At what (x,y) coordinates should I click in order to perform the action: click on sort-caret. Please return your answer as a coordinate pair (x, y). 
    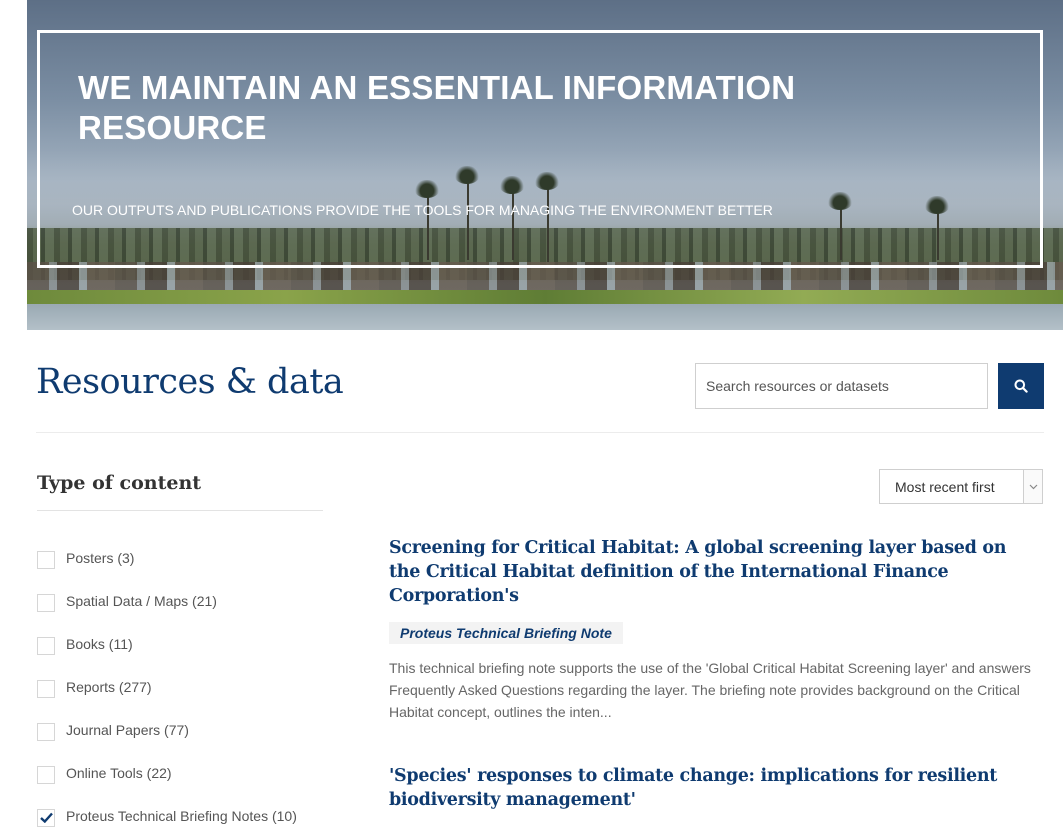
    Looking at the image, I should click on (1032, 486).